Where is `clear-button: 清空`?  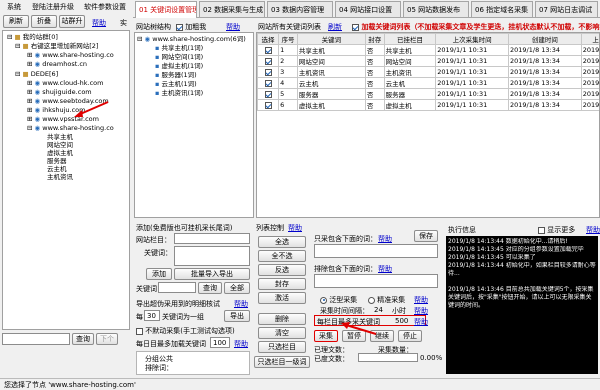 clear-button: 清空 is located at coordinates (282, 333).